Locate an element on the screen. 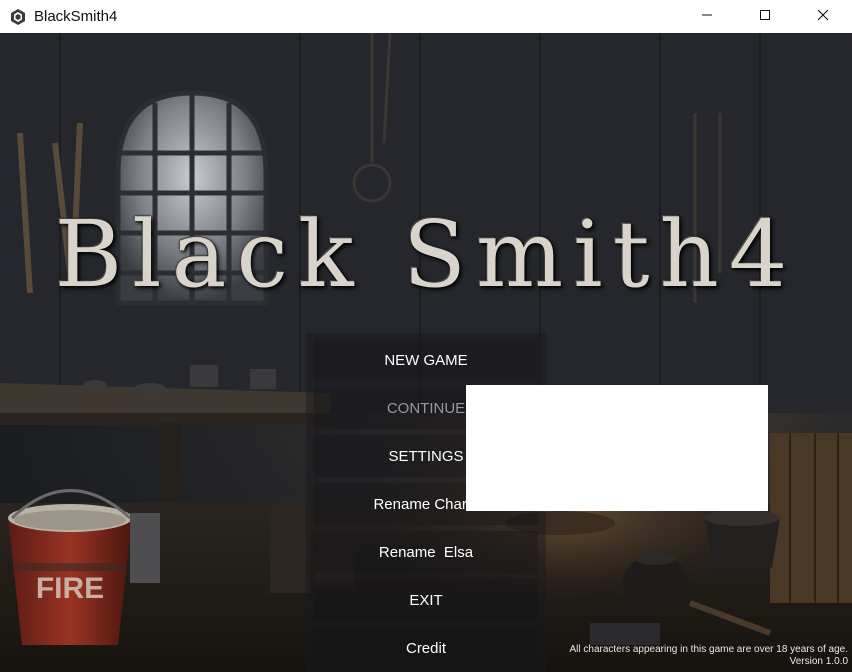  exit-button: EXIT is located at coordinates (426, 600).